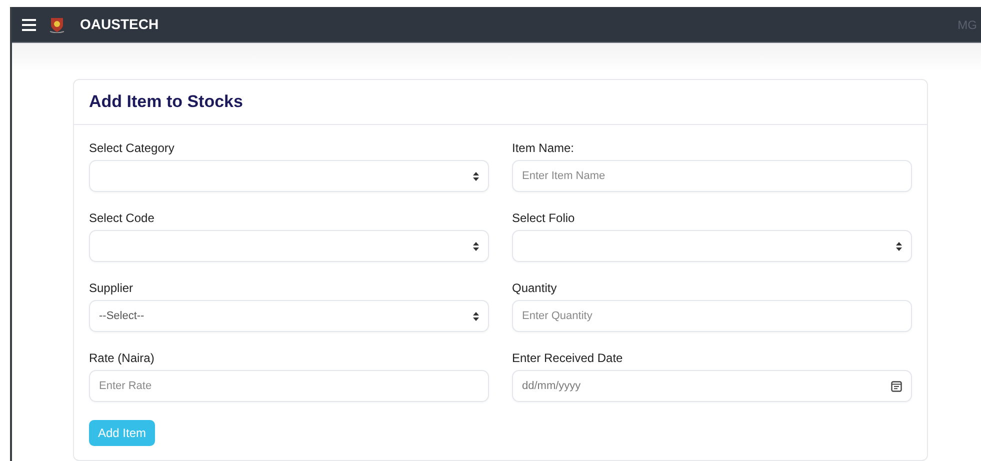 Image resolution: width=981 pixels, height=461 pixels. I want to click on input-field: Enter Item Name, so click(712, 176).